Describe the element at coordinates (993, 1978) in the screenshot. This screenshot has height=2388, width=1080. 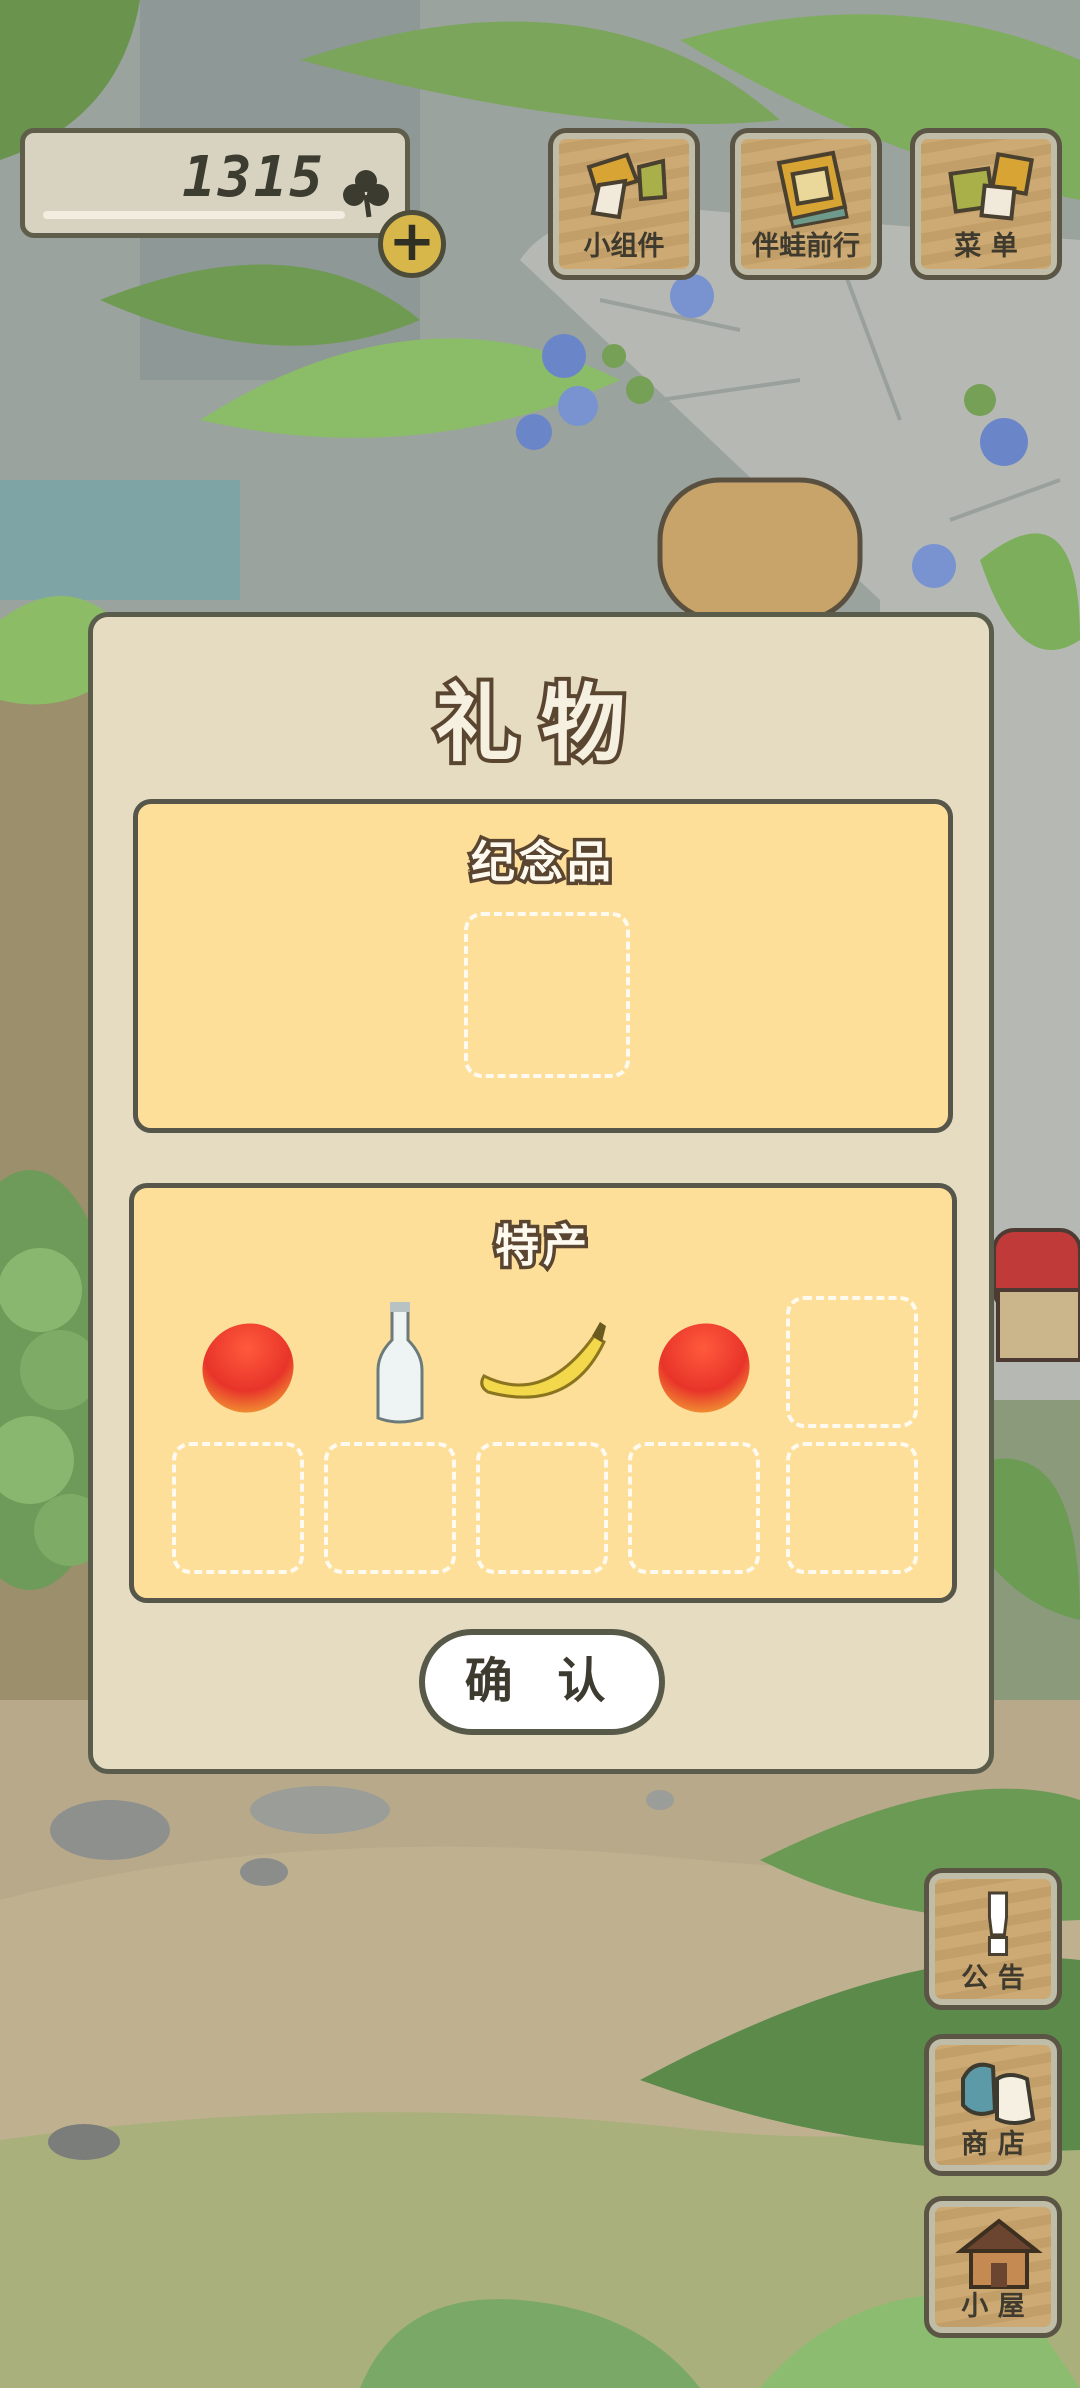
I see `notice-label: 公 告` at that location.